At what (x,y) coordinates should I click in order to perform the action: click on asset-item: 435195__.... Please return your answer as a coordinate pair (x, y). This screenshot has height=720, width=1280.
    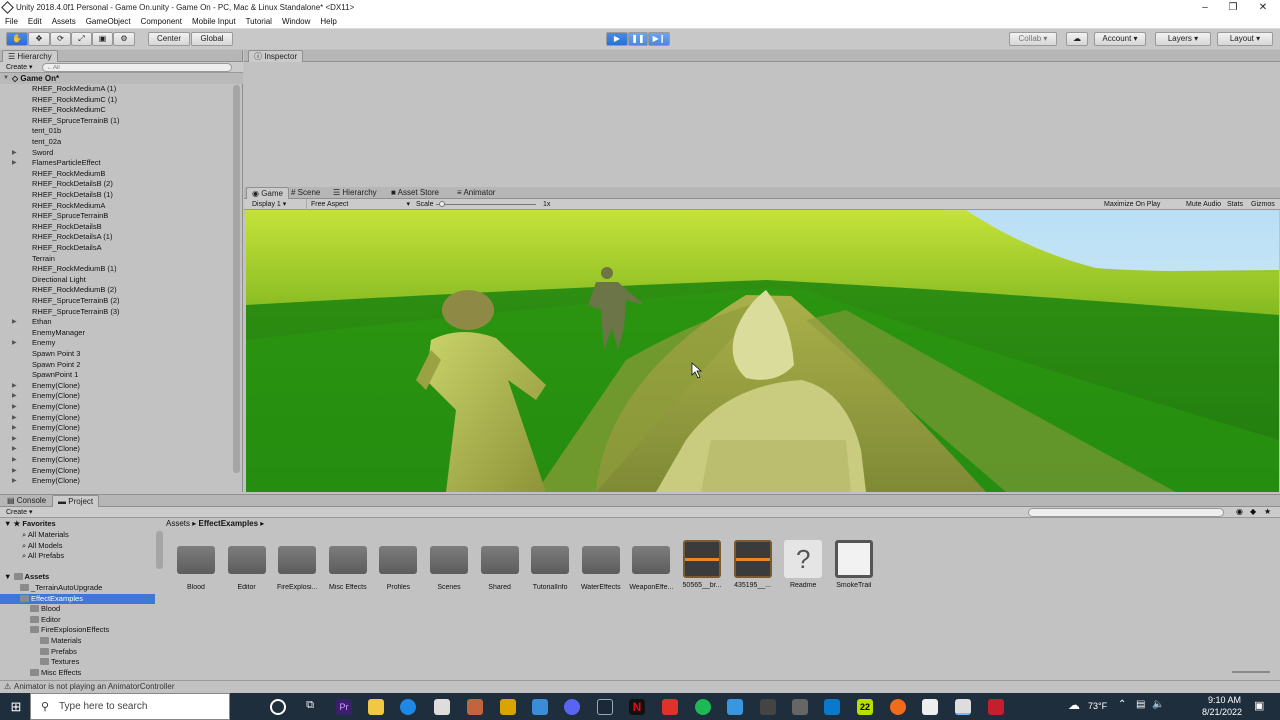
    Looking at the image, I should click on (753, 564).